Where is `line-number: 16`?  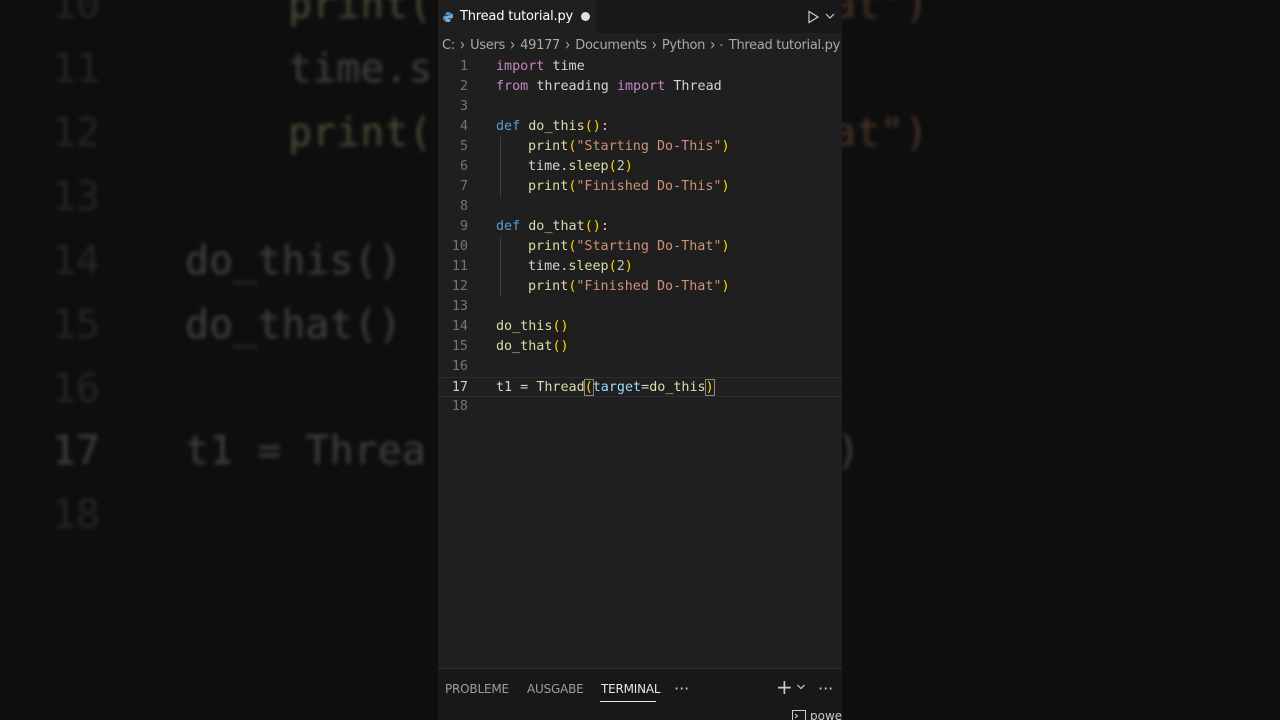 line-number: 16 is located at coordinates (459, 366).